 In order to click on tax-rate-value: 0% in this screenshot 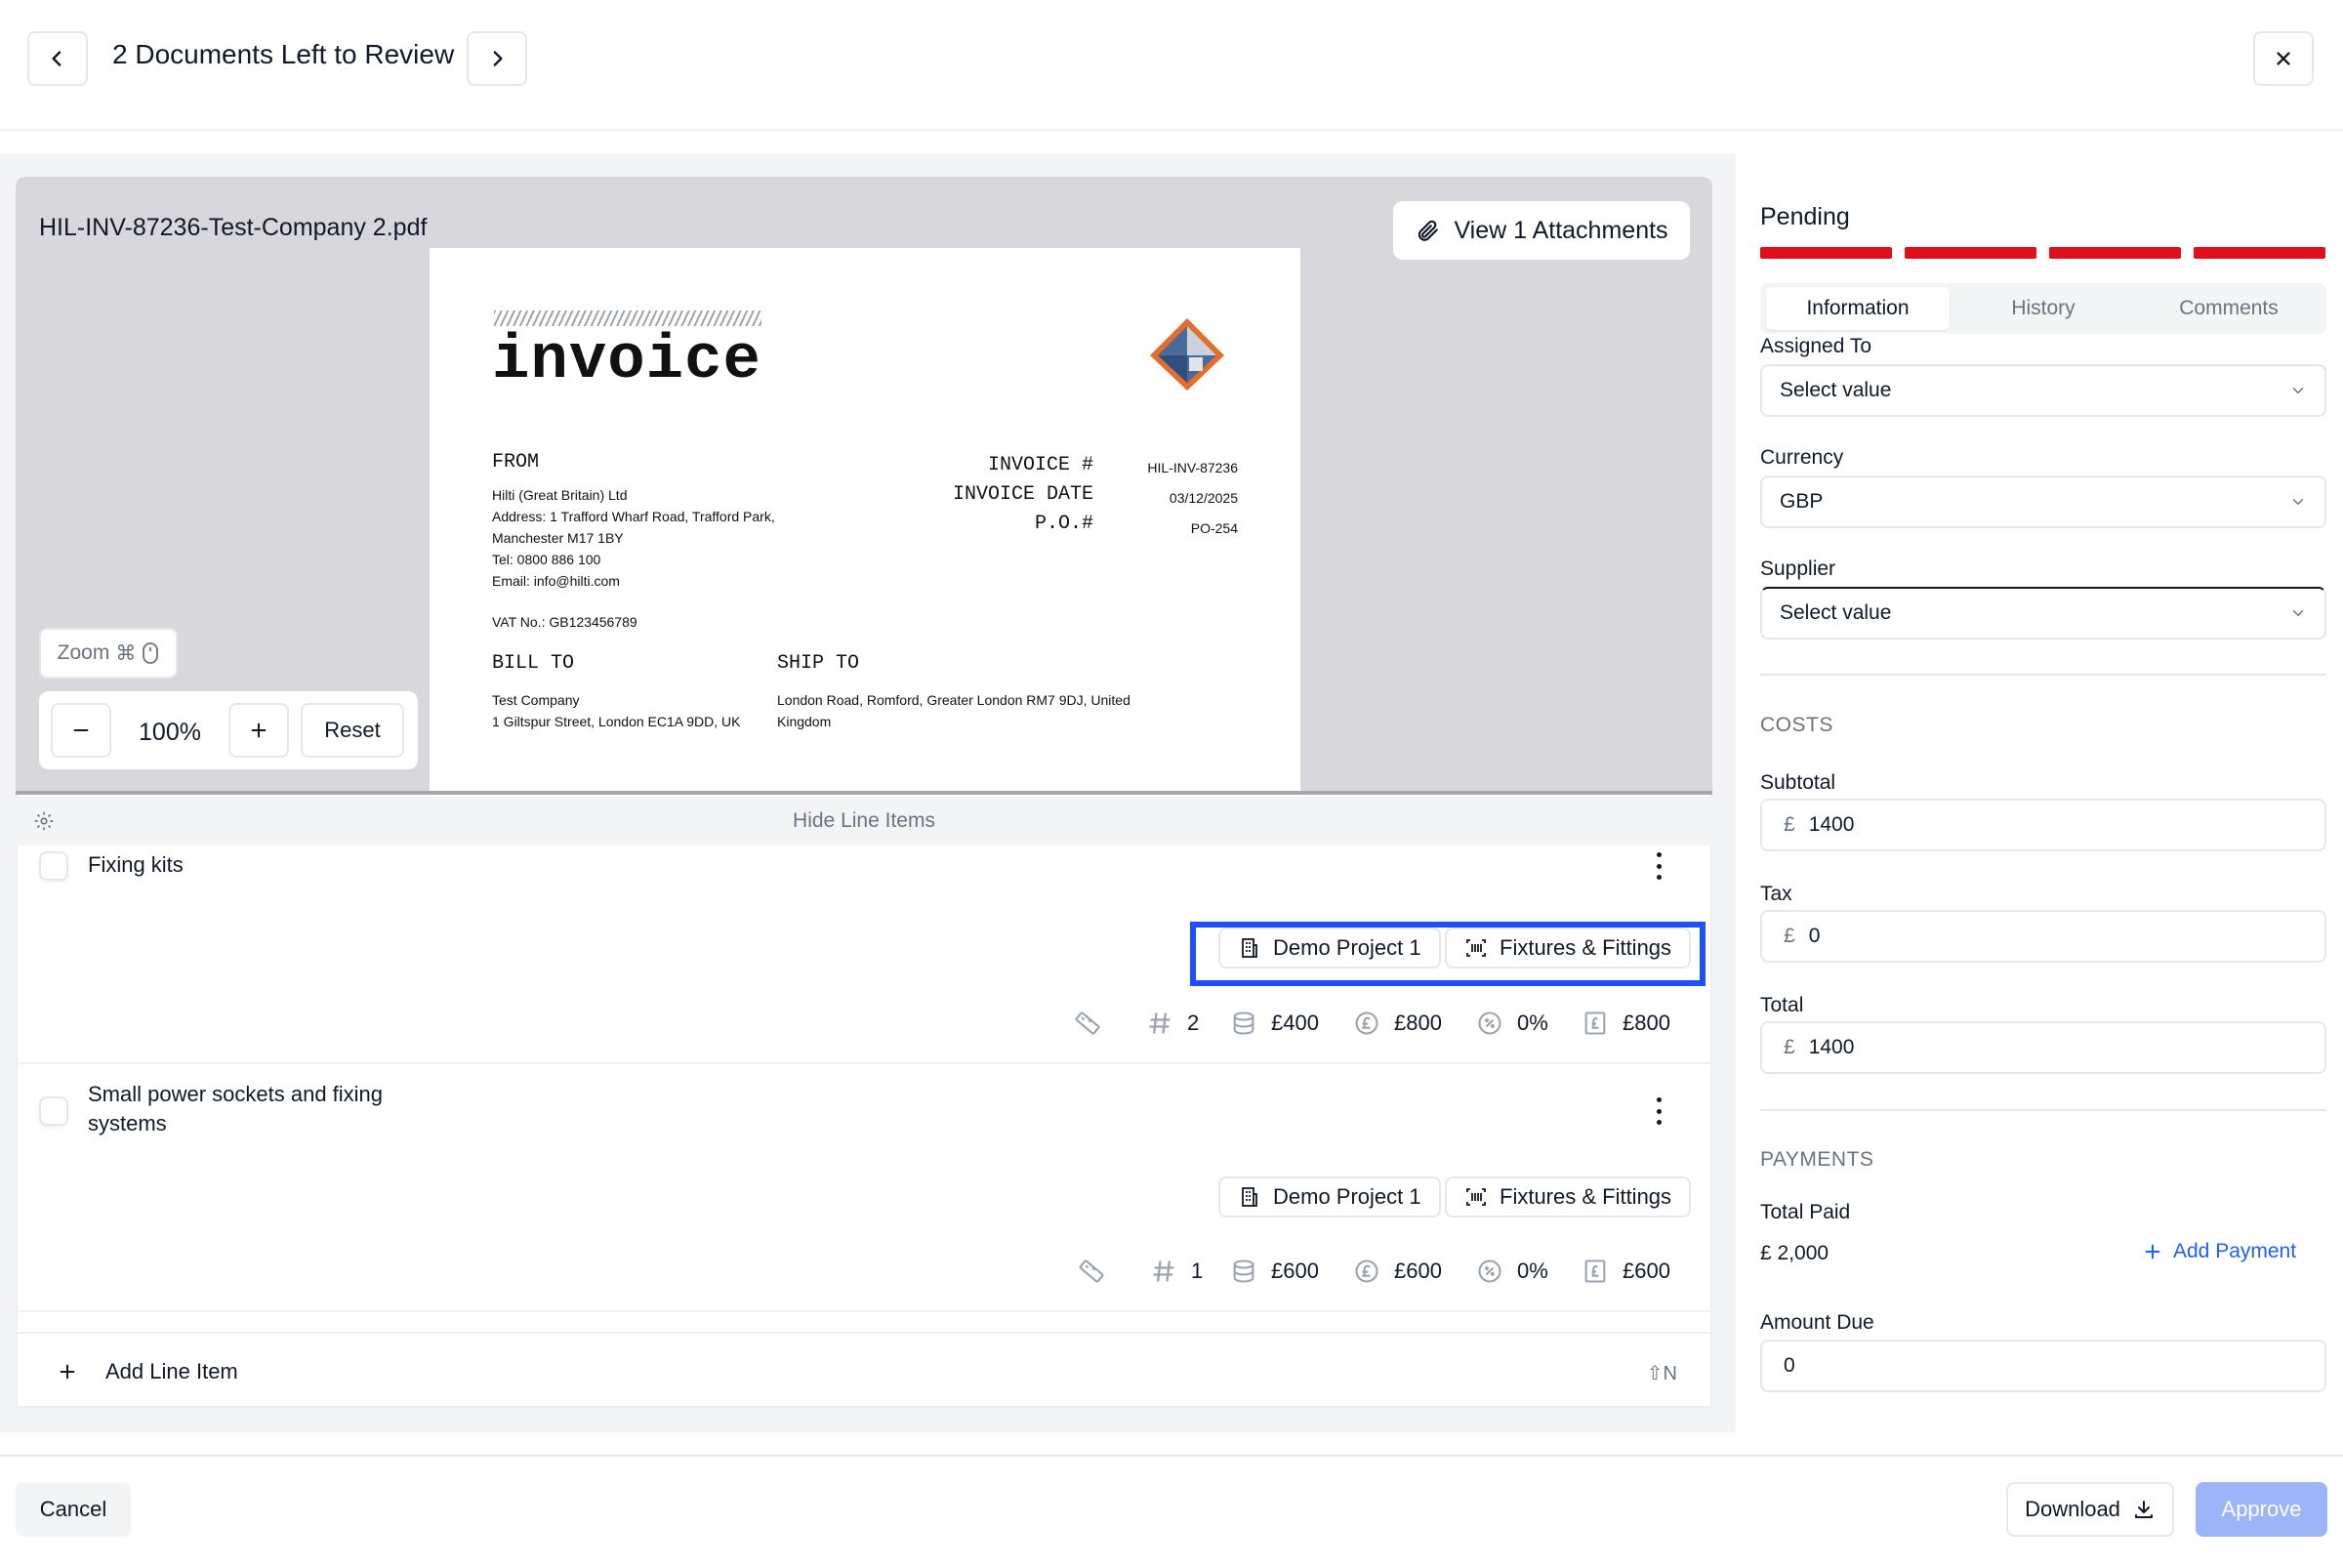, I will do `click(1532, 1271)`.